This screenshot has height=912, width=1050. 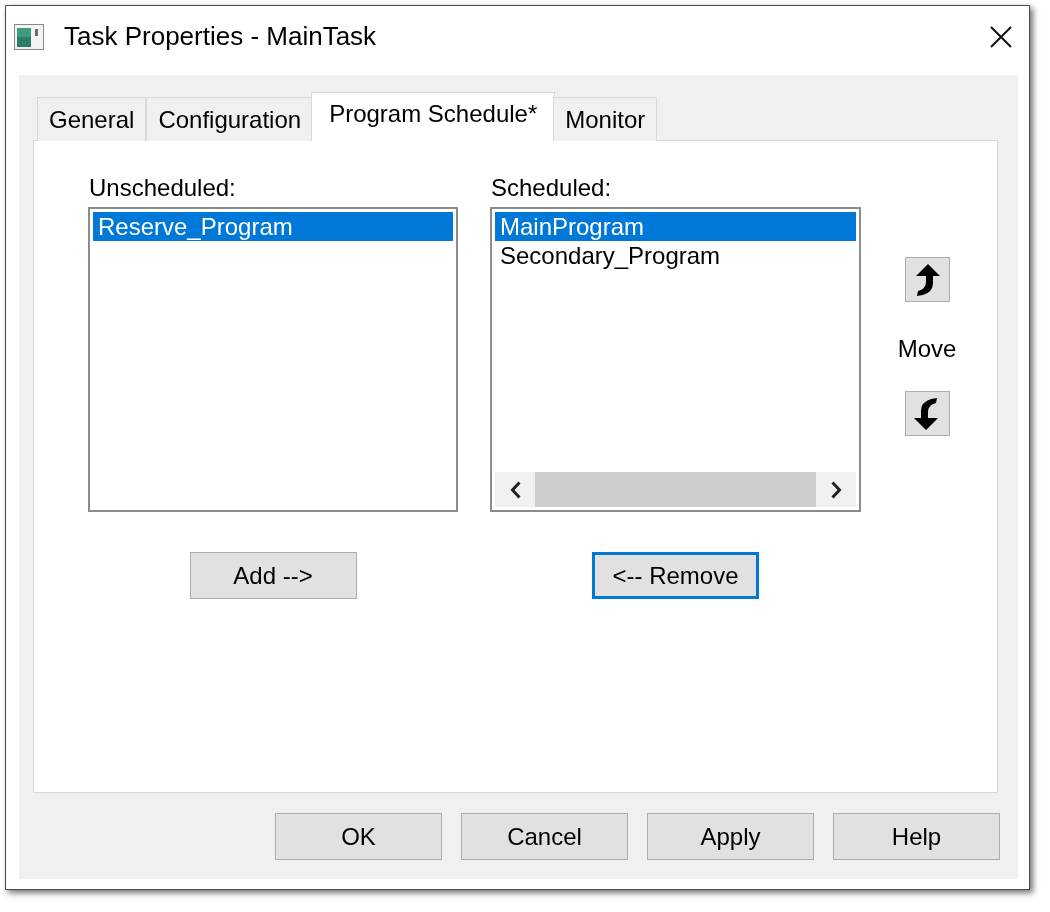 What do you see at coordinates (605, 119) in the screenshot?
I see `tab: Monitor` at bounding box center [605, 119].